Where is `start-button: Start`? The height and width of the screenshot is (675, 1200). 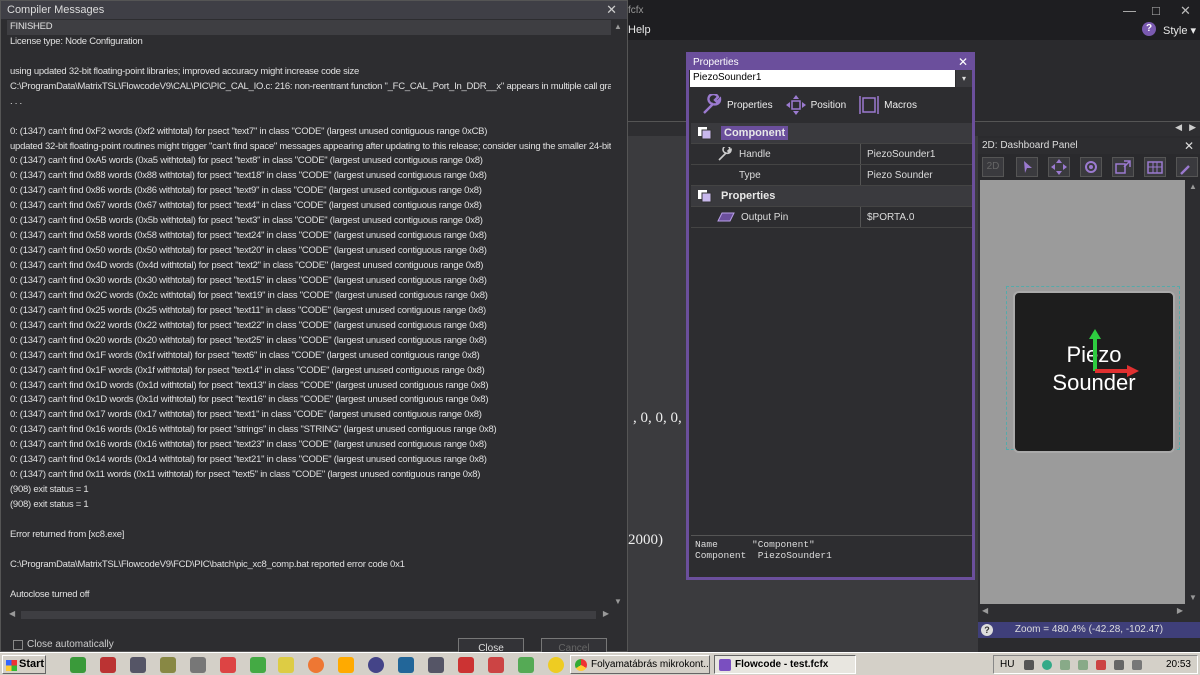
start-button: Start is located at coordinates (24, 664).